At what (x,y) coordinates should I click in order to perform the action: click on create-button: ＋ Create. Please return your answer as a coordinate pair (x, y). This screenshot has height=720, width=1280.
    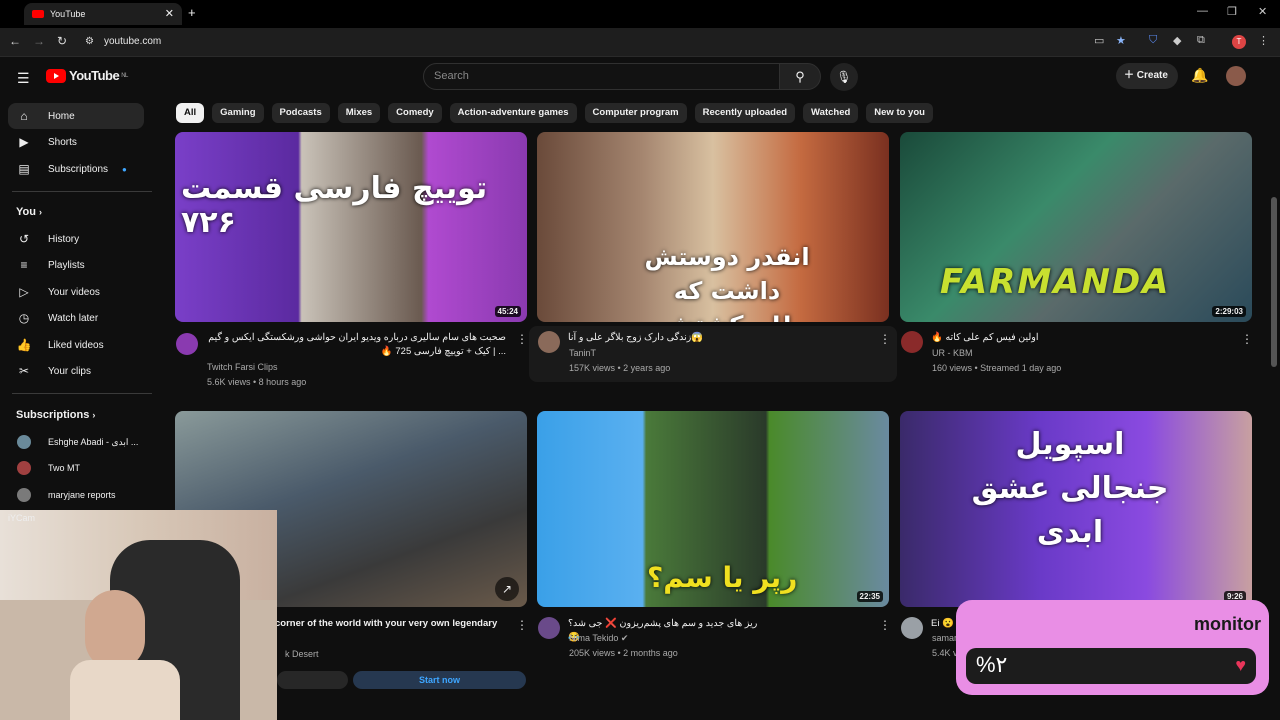
    Looking at the image, I should click on (1147, 76).